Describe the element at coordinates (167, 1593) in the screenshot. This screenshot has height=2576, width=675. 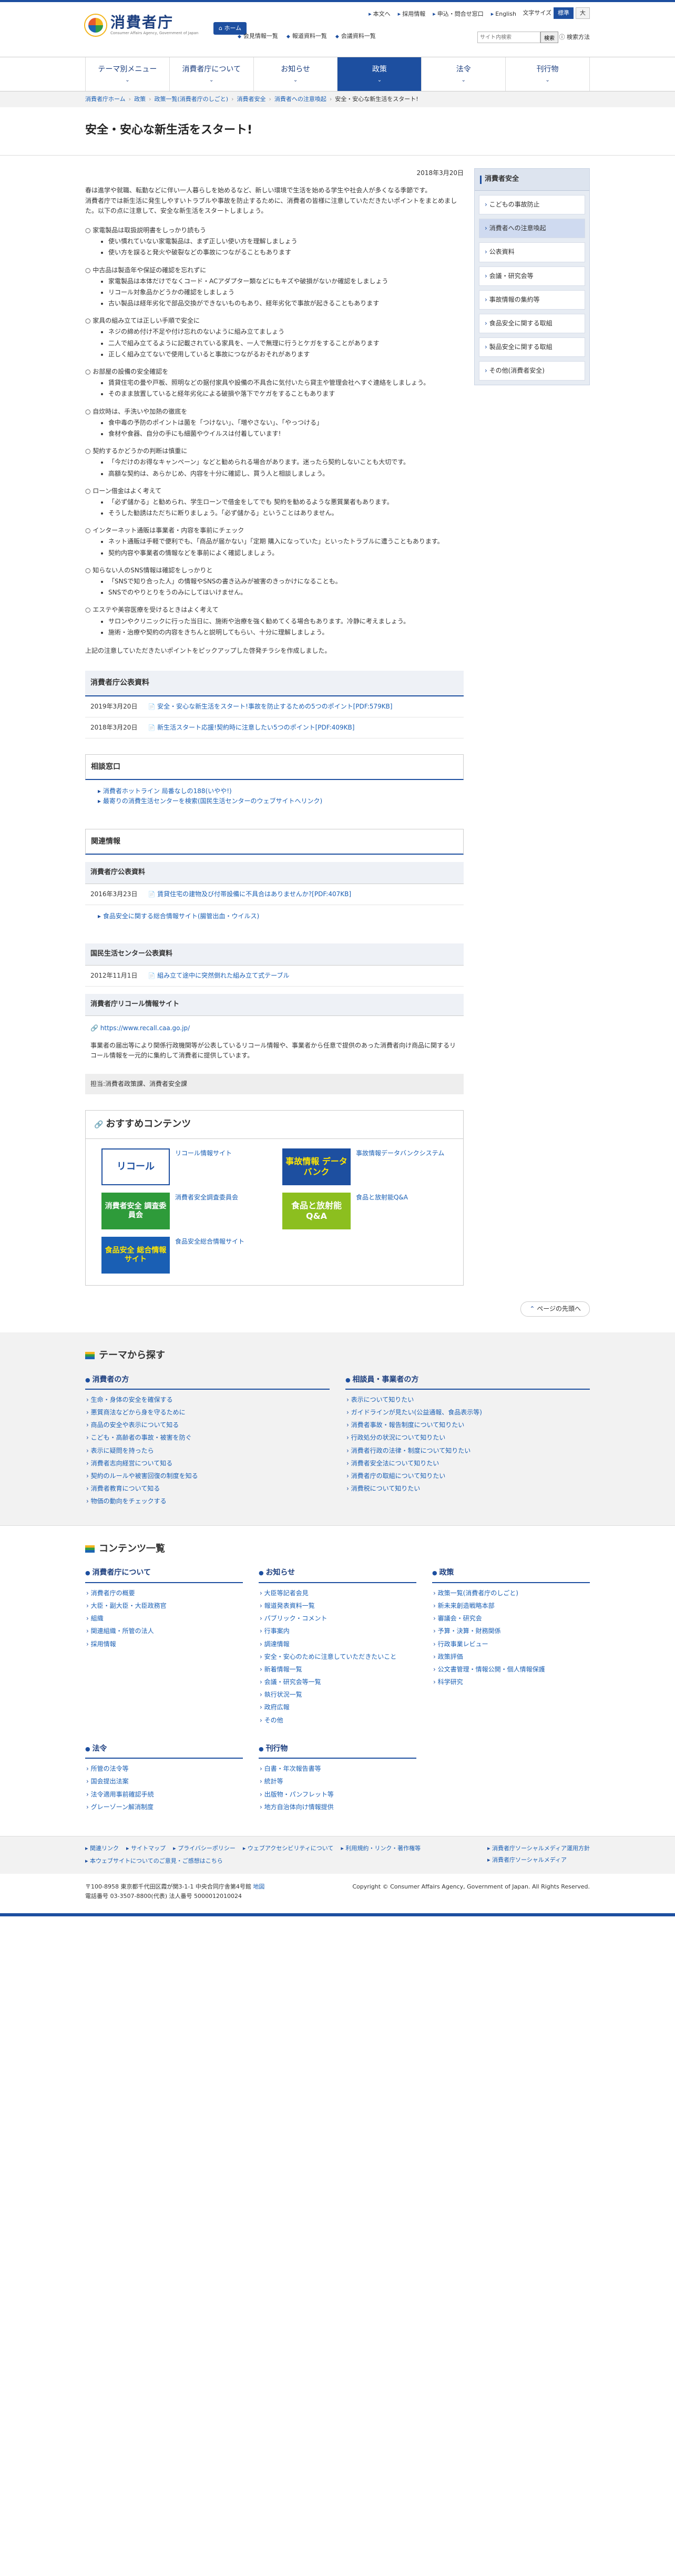
I see `column-link: 消費者庁の概要` at that location.